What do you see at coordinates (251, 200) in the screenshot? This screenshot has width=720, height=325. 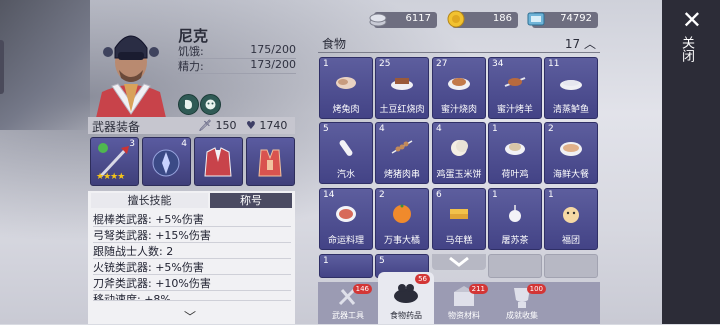 I see `tab-titles: 称号` at bounding box center [251, 200].